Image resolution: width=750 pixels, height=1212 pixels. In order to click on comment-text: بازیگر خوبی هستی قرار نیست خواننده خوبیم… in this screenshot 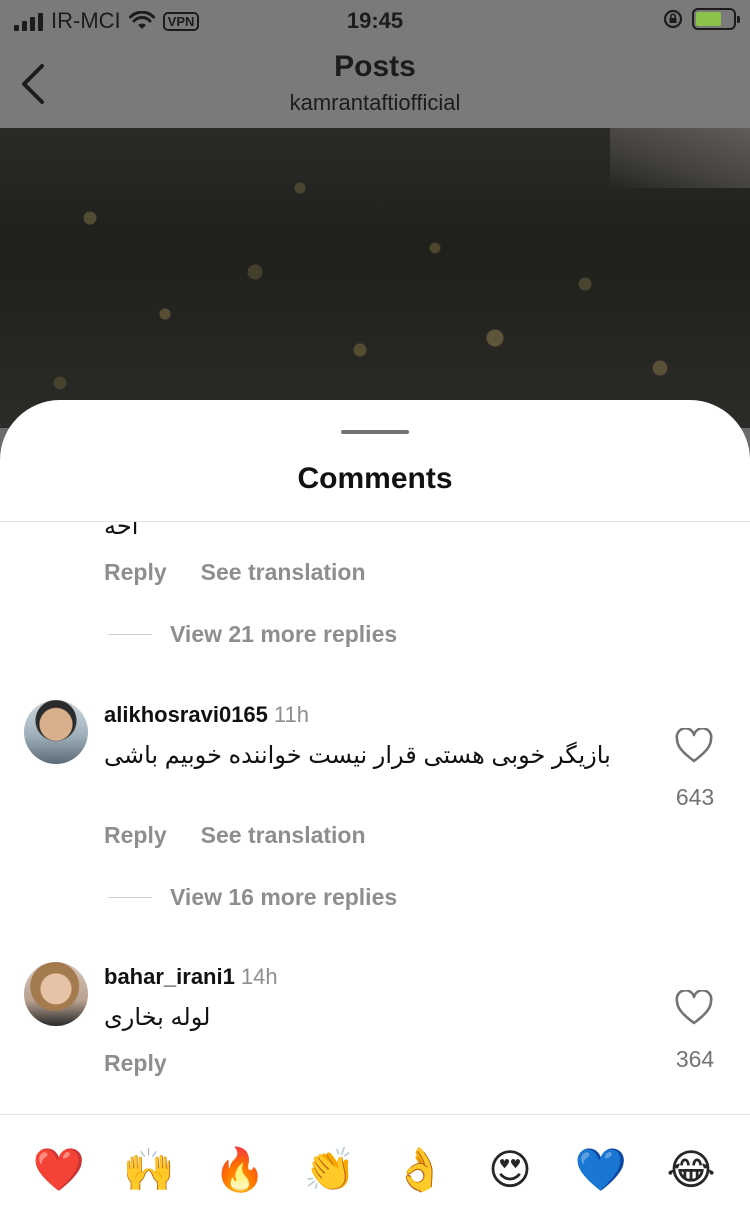, I will do `click(357, 755)`.